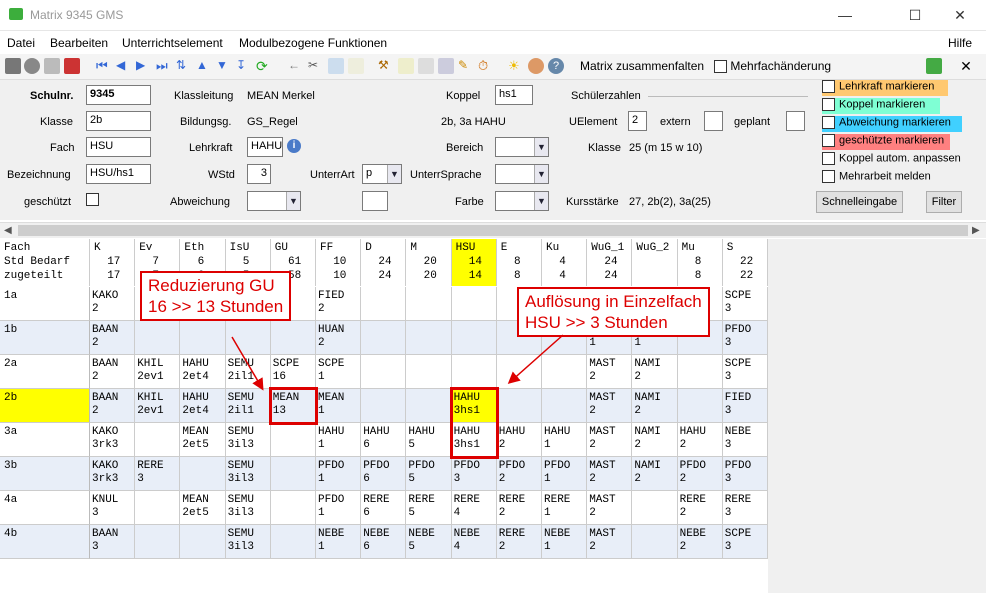 Image resolution: width=986 pixels, height=593 pixels. What do you see at coordinates (976, 230) in the screenshot?
I see `scroll-right-icon: ▶` at bounding box center [976, 230].